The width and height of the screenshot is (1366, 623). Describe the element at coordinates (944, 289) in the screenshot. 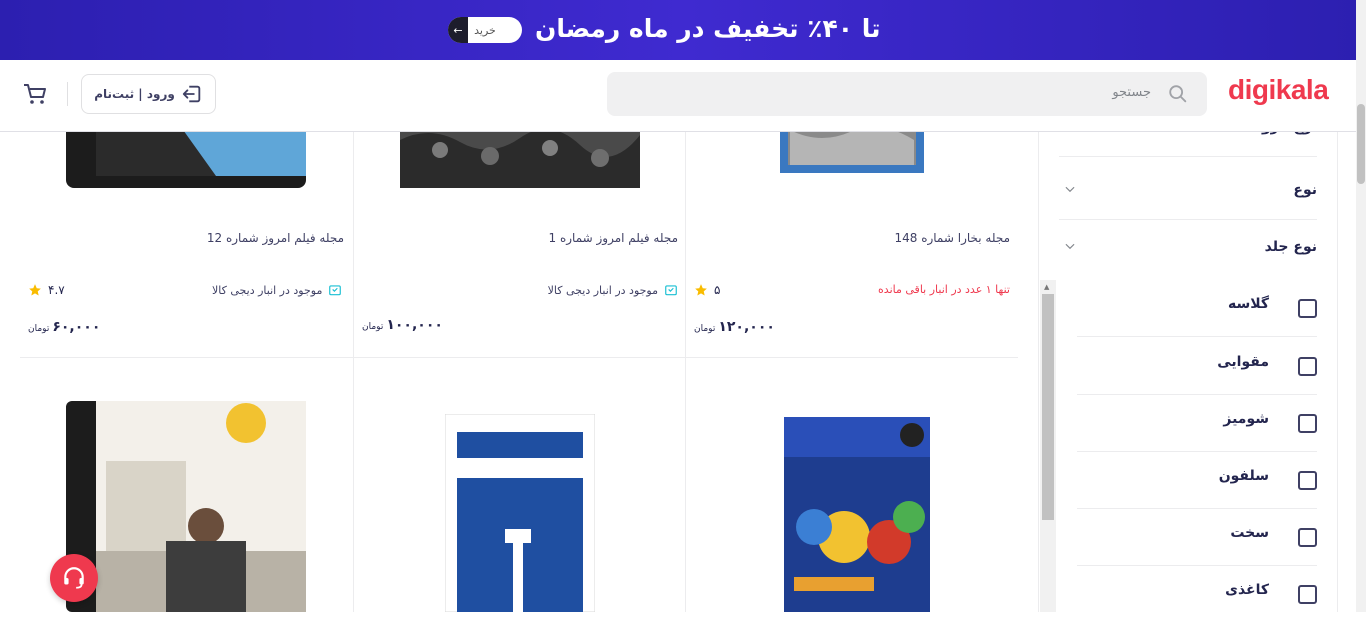

I see `low-stock-label: تنها ۱ عدد در انبار باقی مانده` at that location.